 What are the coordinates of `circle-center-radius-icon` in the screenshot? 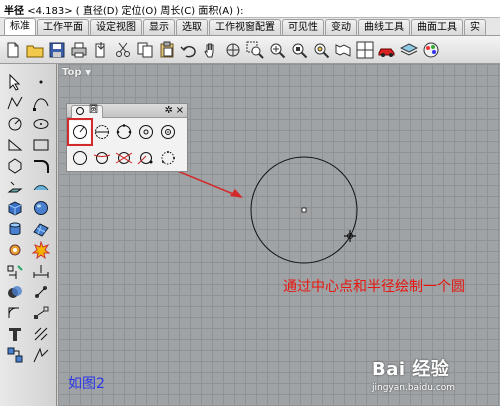 It's located at (80, 132).